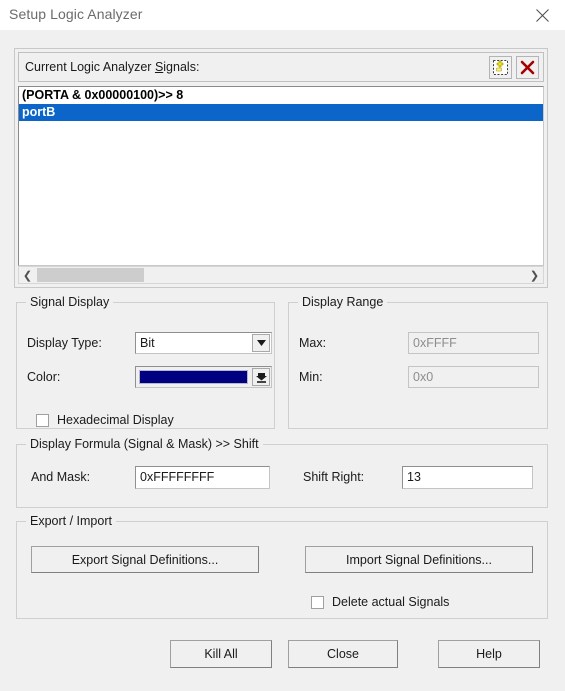  Describe the element at coordinates (282, 15) in the screenshot. I see `title-bar: Setup Logic Analyzer` at that location.